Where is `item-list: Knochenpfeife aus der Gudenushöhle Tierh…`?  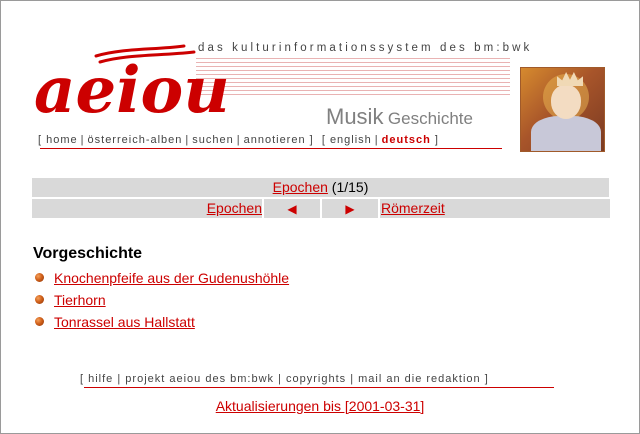
item-list: Knochenpfeife aus der Gudenushöhle Tierh… is located at coordinates (162, 300).